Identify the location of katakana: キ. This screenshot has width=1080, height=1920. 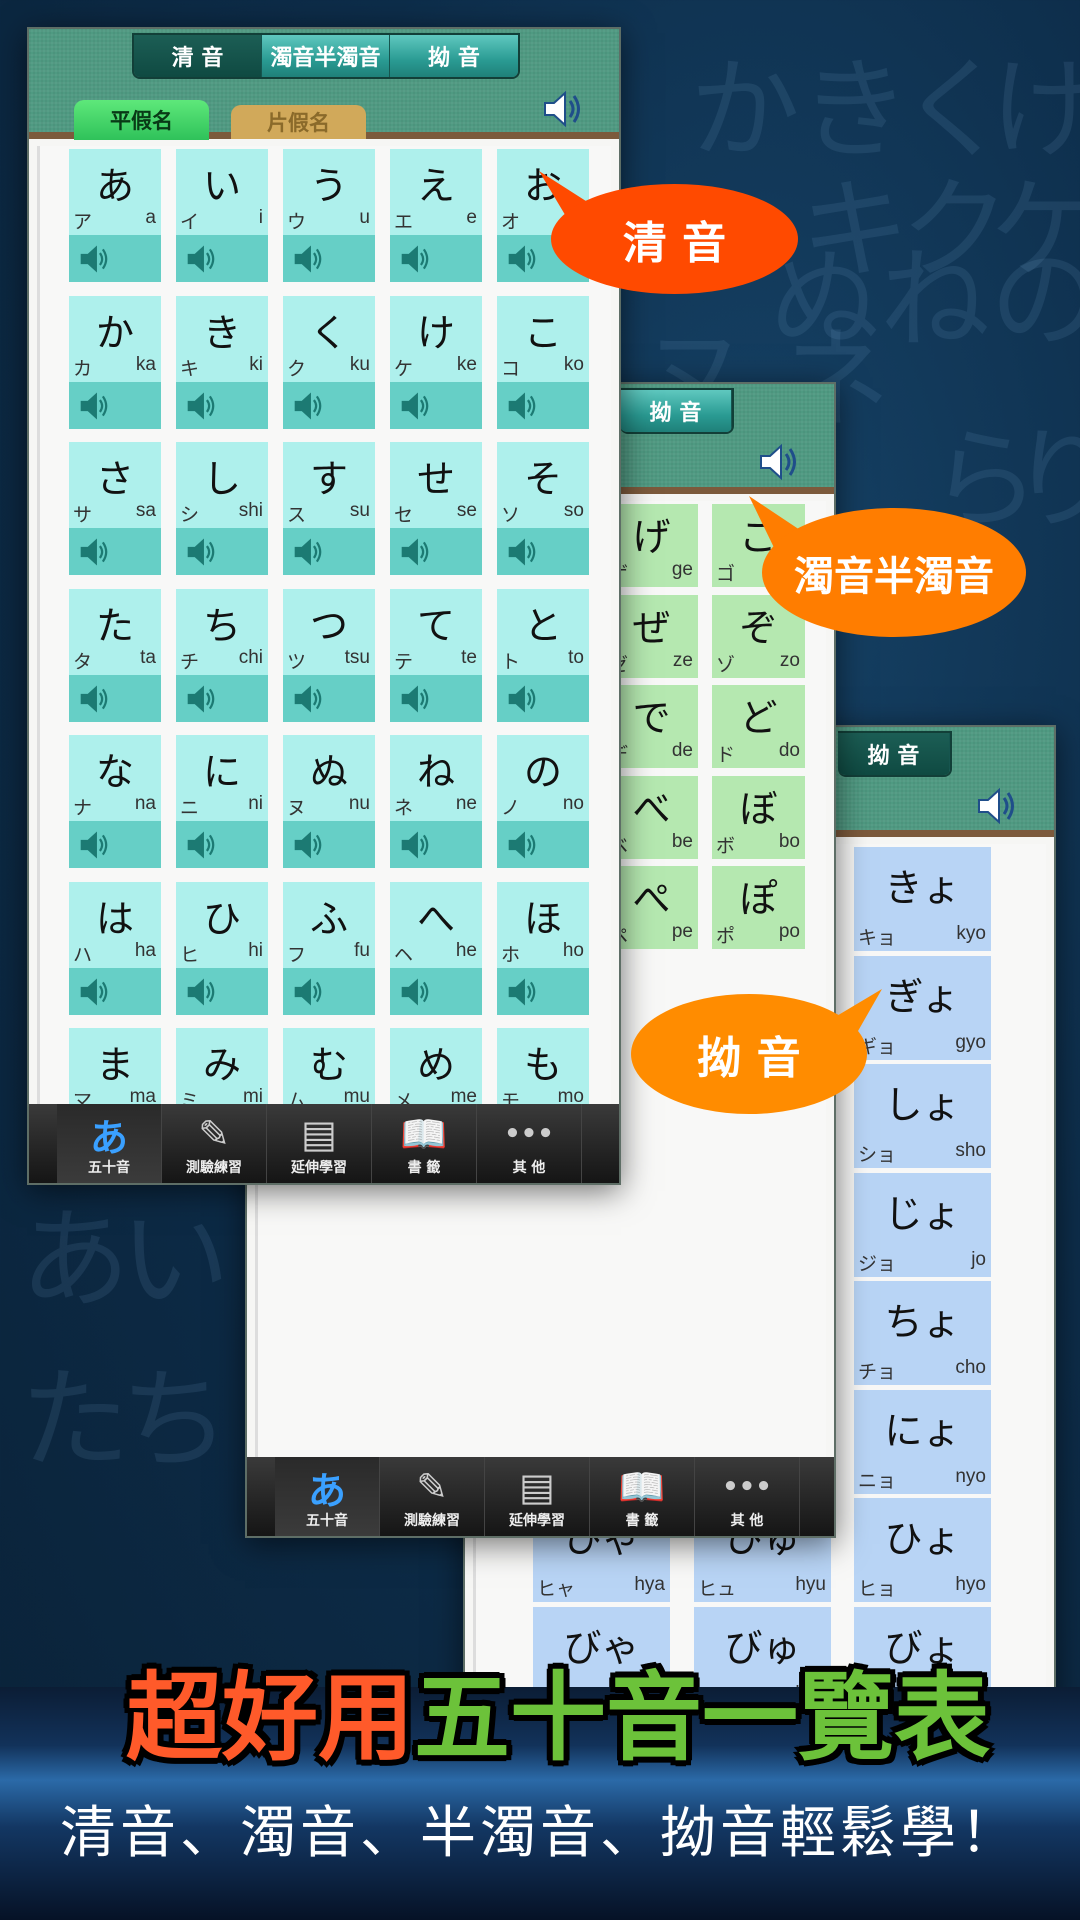
(190, 368).